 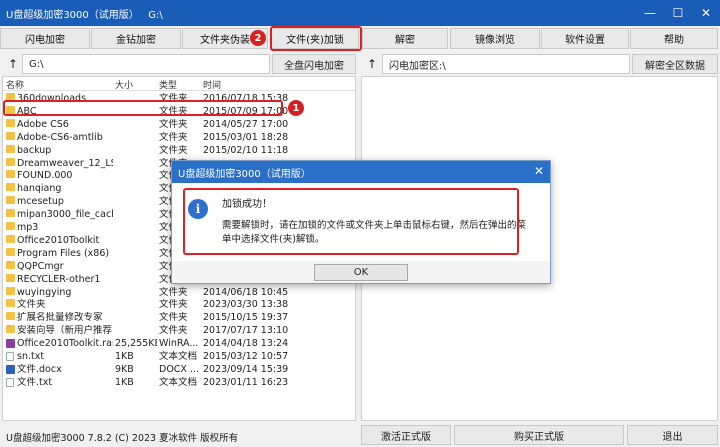 I want to click on file-row: 安装向导（新用户推荐... 文件夹 2017/07/17 13:10, so click(x=179, y=331).